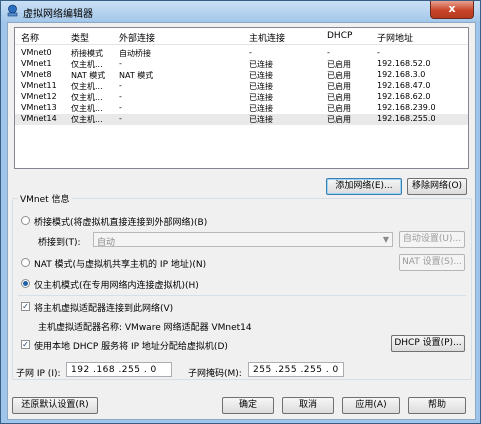 The image size is (481, 424). What do you see at coordinates (38, 374) in the screenshot?
I see `subnet-ip-label: 子网 IP (I):` at bounding box center [38, 374].